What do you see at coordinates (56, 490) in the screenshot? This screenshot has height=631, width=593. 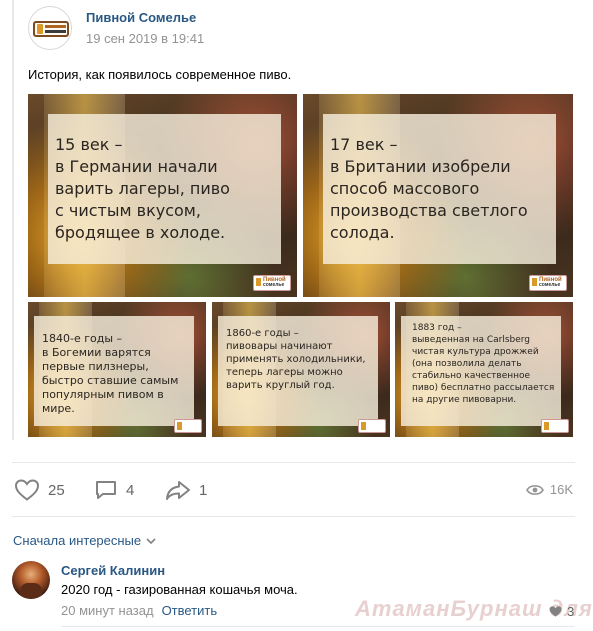 I see `like-count: 25` at bounding box center [56, 490].